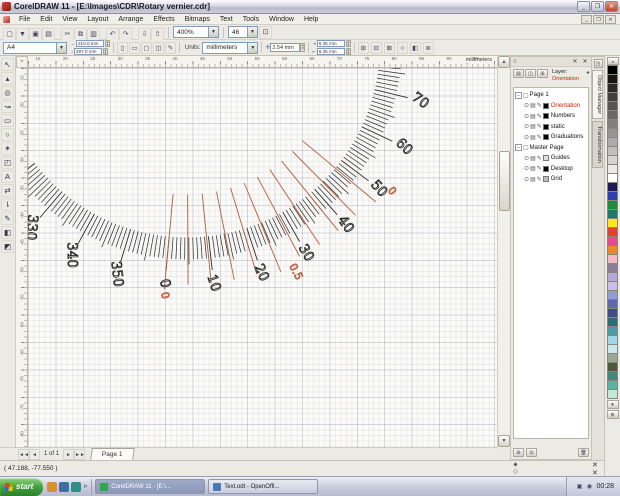 The width and height of the screenshot is (620, 496). What do you see at coordinates (303, 47) in the screenshot?
I see `nudge-spinner: ▴ ▾` at bounding box center [303, 47].